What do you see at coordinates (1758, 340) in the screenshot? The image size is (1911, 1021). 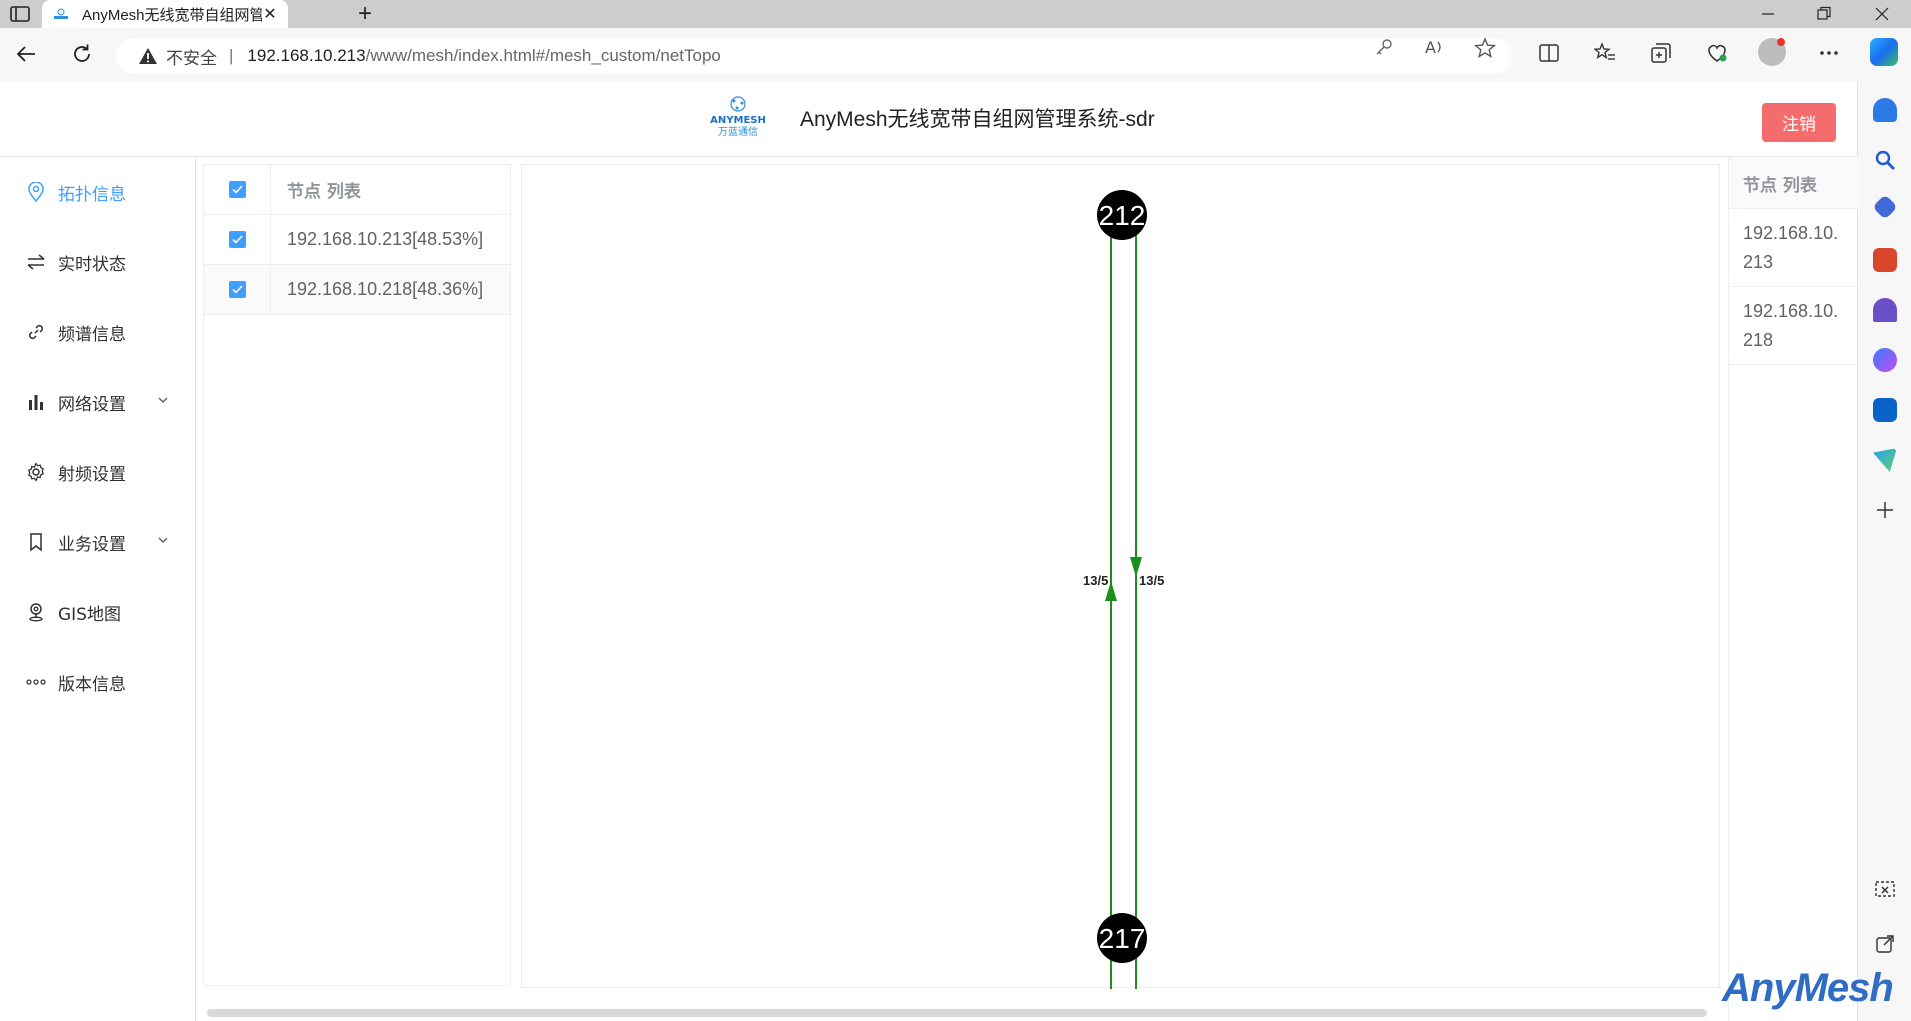 I see `list-item-line2: 218` at bounding box center [1758, 340].